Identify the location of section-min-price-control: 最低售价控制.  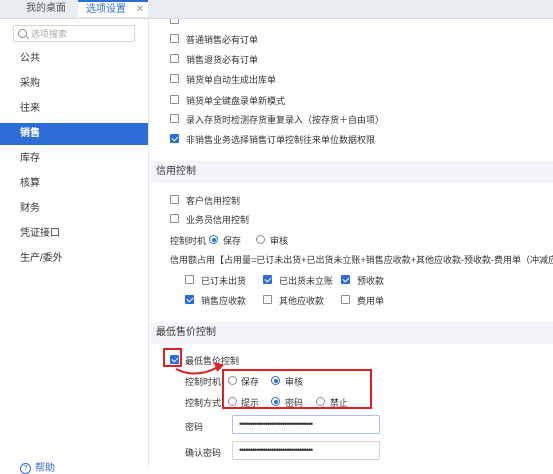
(351, 333).